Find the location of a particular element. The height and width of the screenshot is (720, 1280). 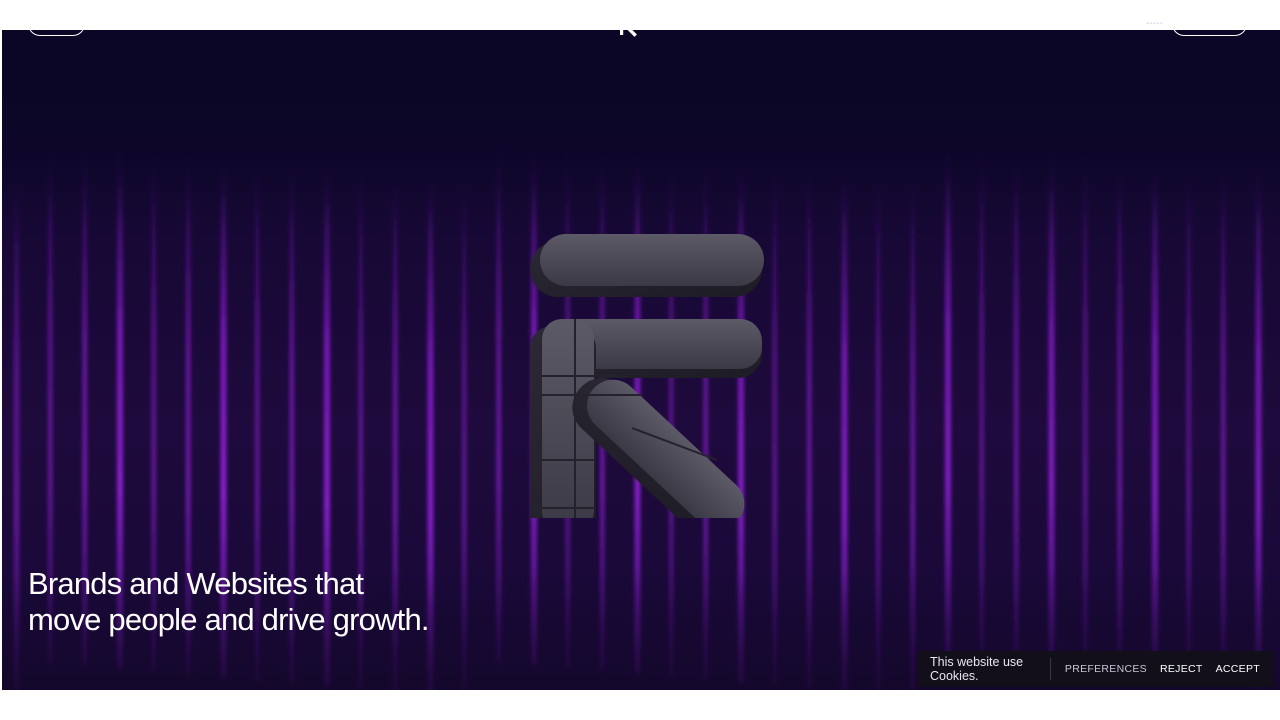

preferences-button: PREFERENCES is located at coordinates (1106, 669).